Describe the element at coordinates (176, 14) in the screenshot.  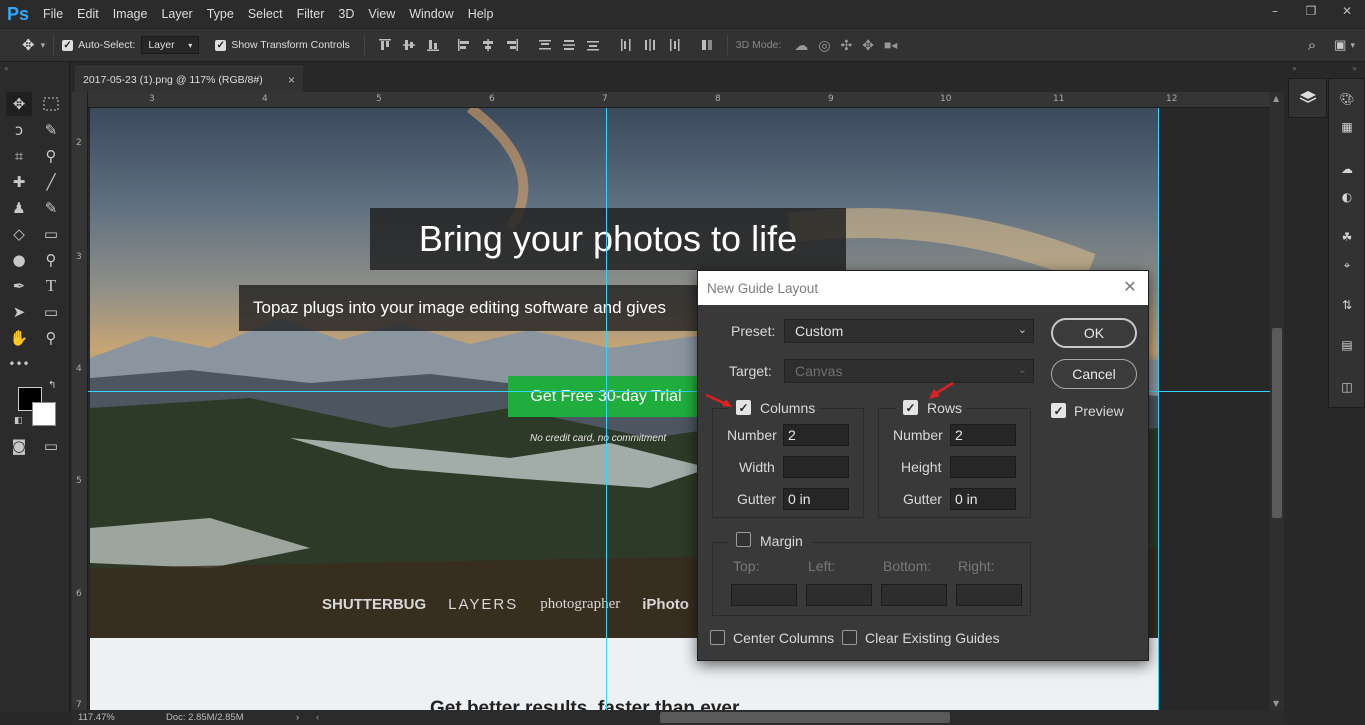
I see `menu-layer: Layer` at that location.